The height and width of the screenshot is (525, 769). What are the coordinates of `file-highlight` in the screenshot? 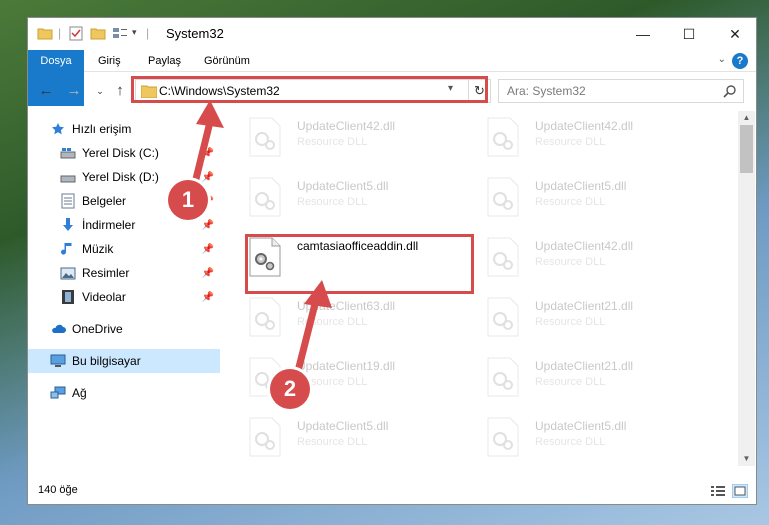 It's located at (359, 264).